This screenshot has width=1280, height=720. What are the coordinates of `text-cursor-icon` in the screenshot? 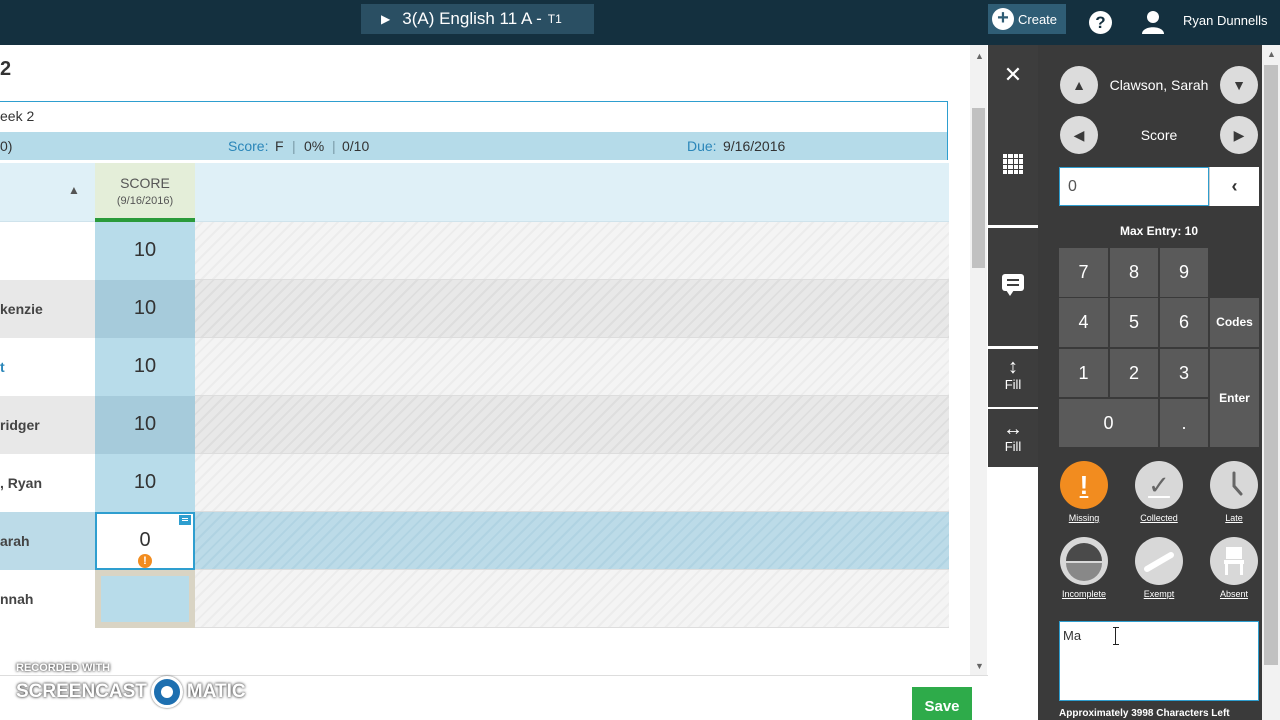 It's located at (1116, 636).